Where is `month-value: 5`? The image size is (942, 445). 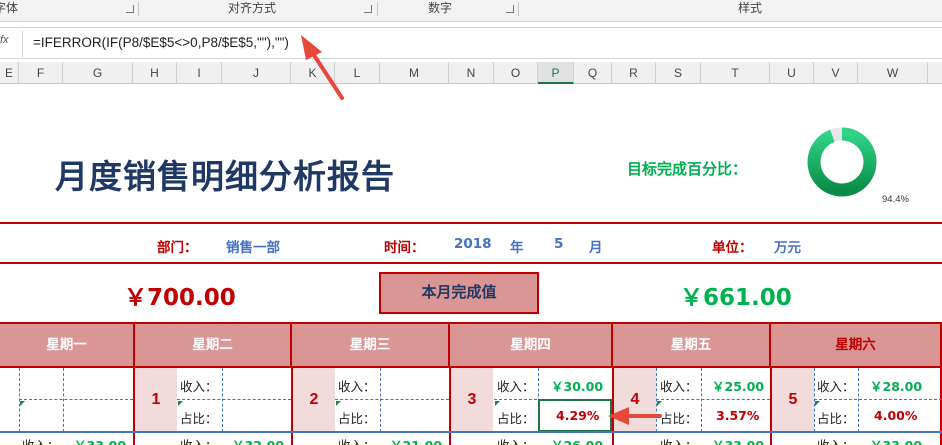
month-value: 5 is located at coordinates (559, 244).